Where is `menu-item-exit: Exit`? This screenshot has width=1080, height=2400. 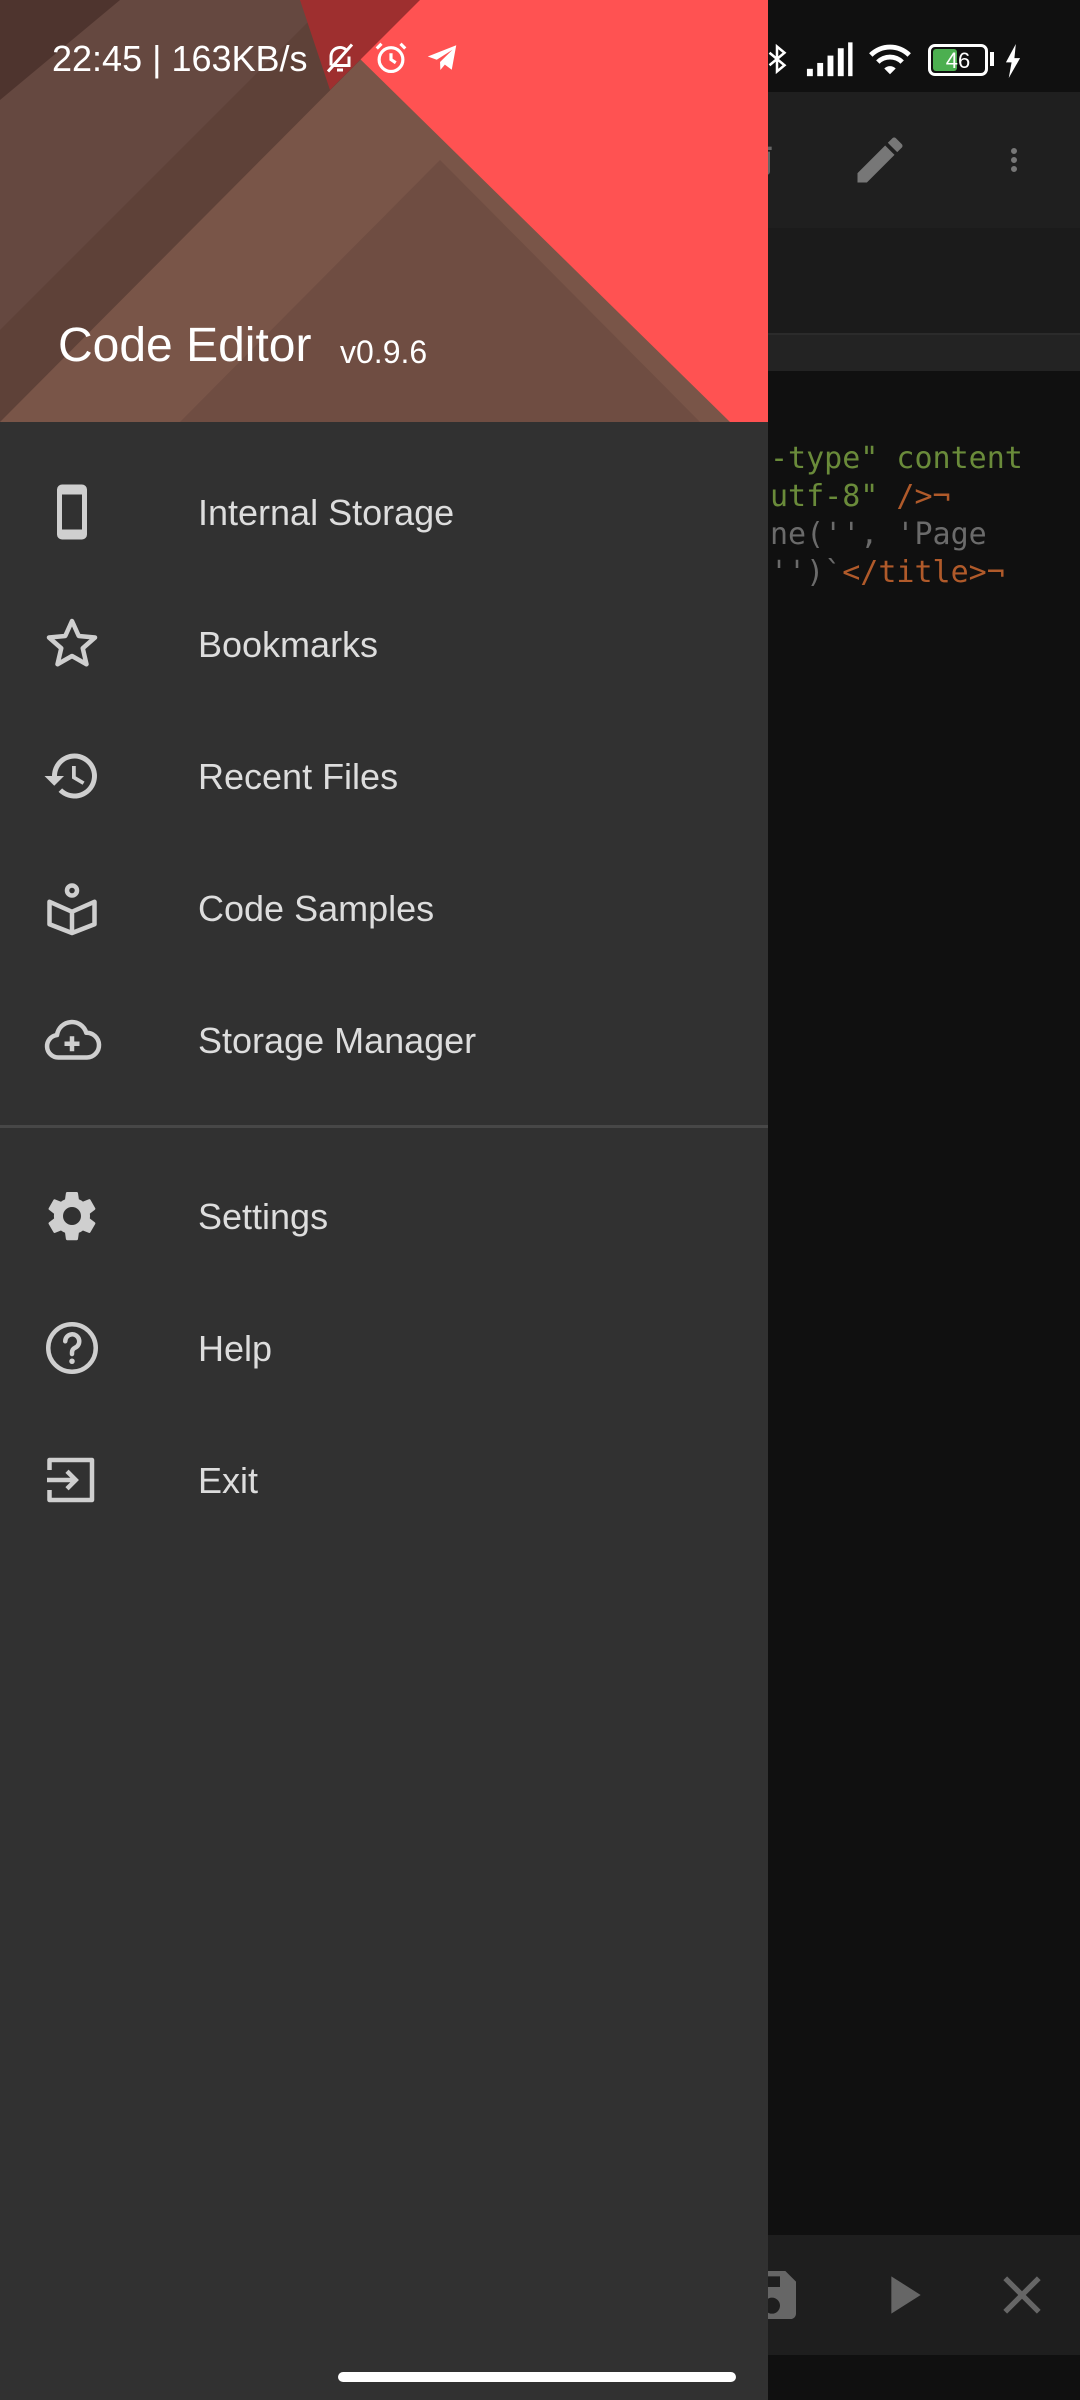
menu-item-exit: Exit is located at coordinates (384, 1480).